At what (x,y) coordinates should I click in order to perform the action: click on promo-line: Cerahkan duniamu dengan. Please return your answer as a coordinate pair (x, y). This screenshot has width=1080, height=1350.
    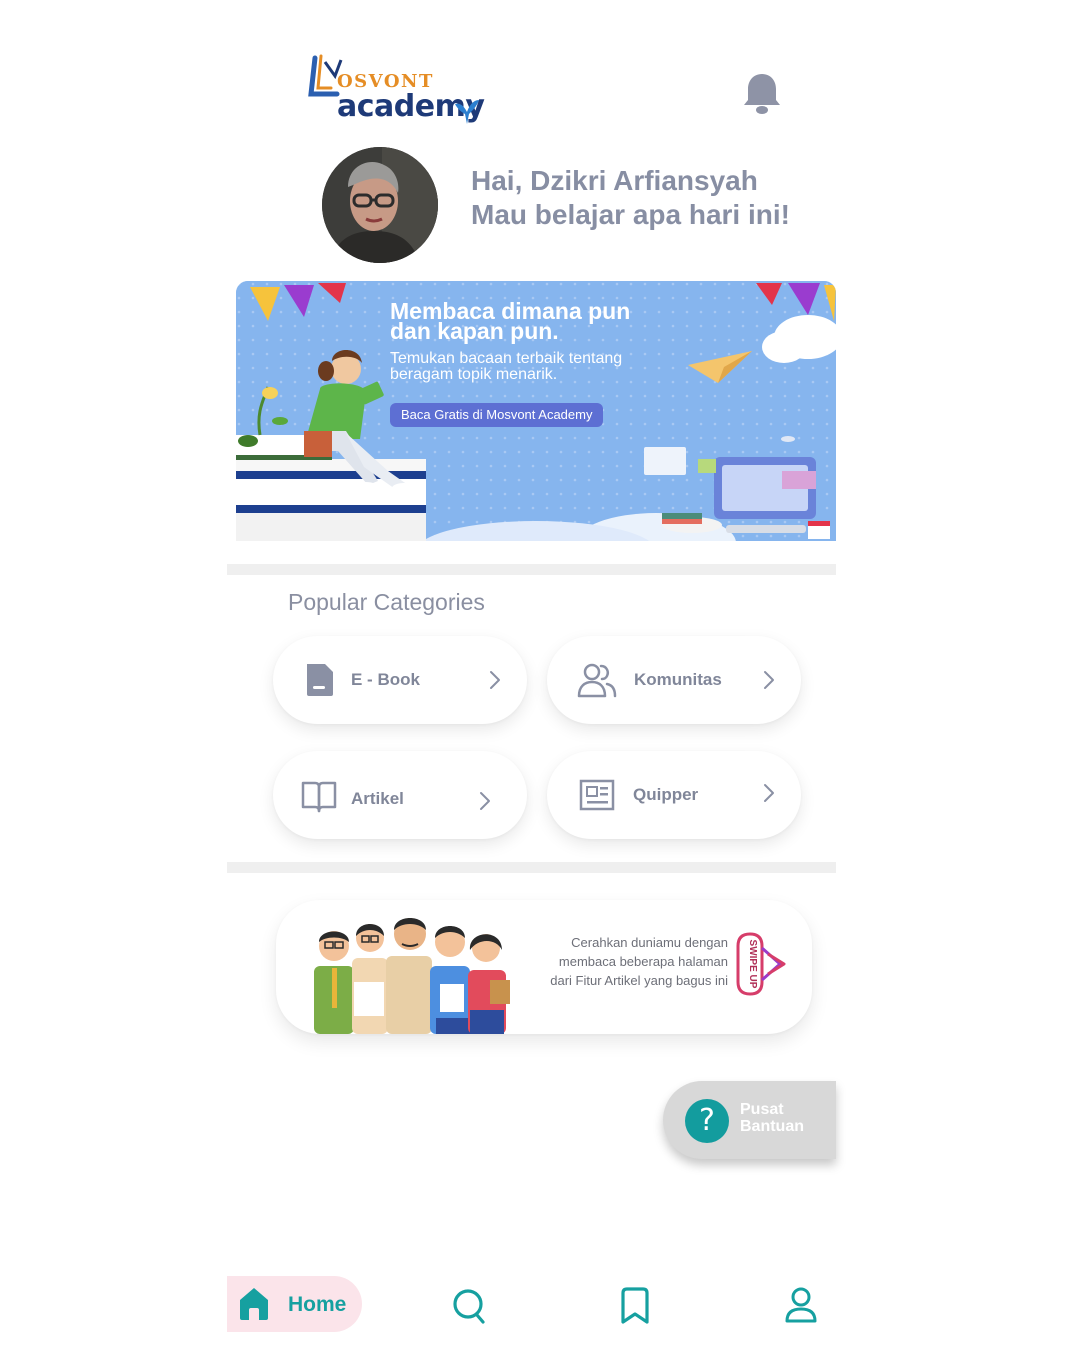
    Looking at the image, I should click on (649, 942).